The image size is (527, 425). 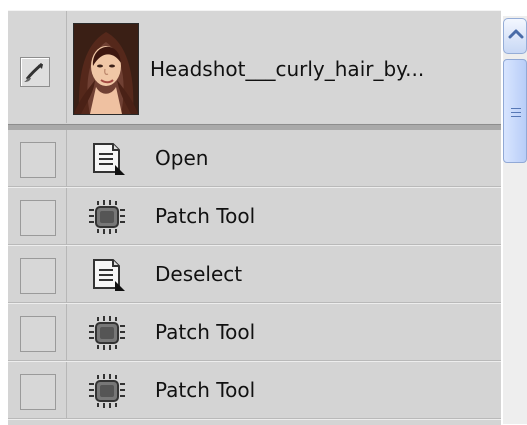 I want to click on history-state-row: Deselect, so click(x=254, y=275).